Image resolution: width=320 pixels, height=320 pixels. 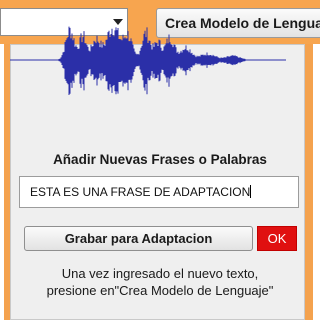 I want to click on instruction-line-2: presione en"Crea Modelo de Lenguaje", so click(x=160, y=290).